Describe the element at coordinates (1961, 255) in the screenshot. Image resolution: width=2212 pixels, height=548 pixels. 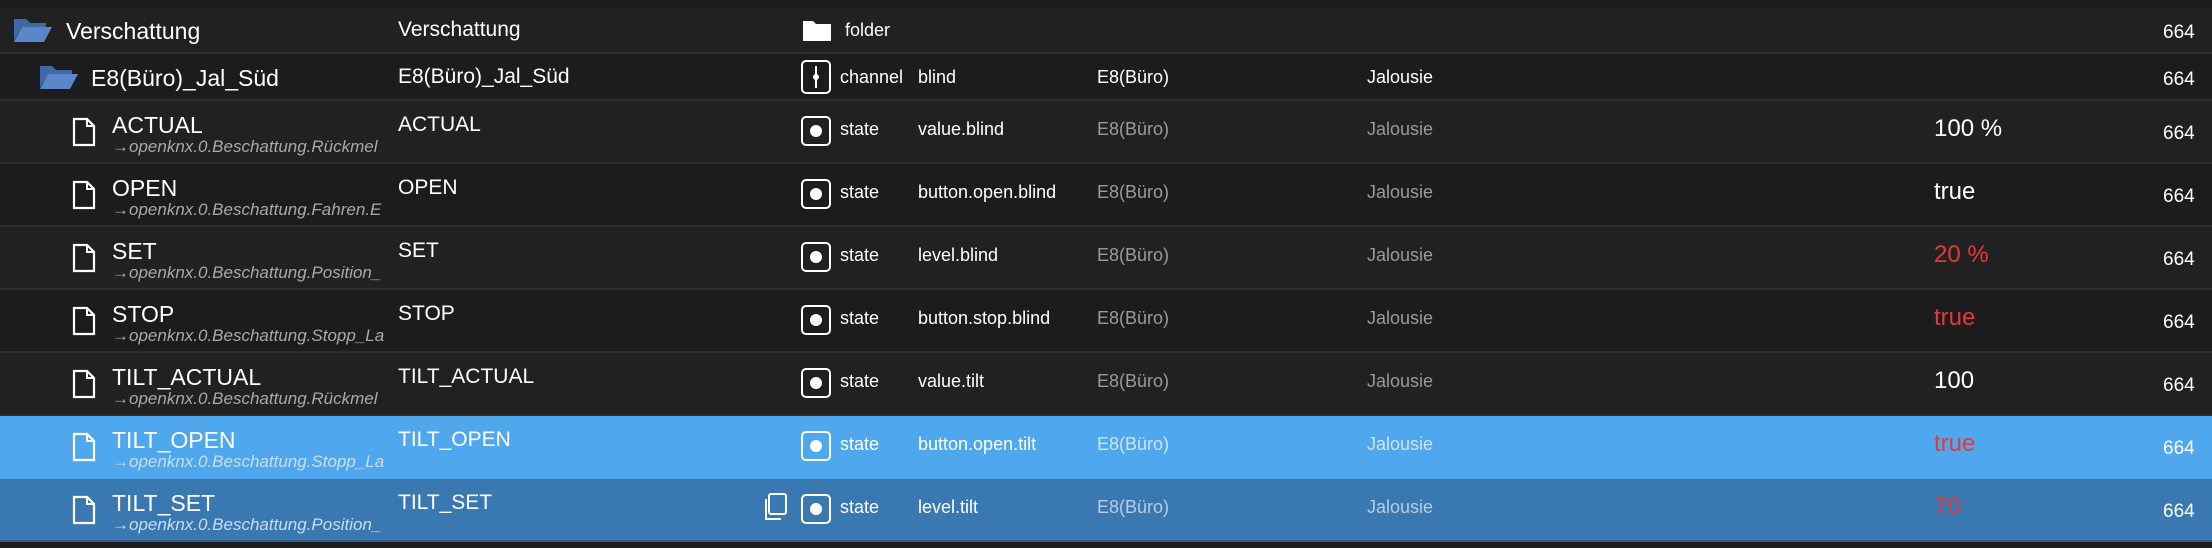
I see `state-value: 20 %` at that location.